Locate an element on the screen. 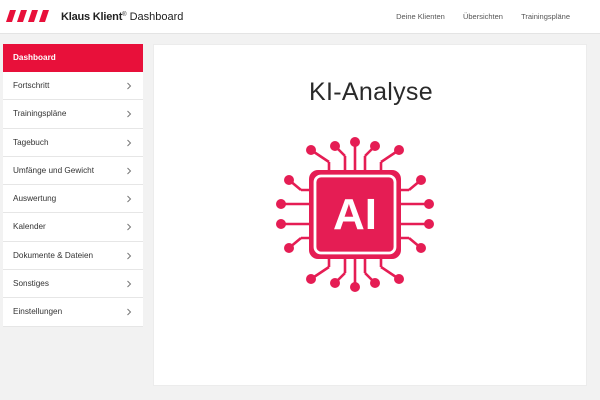  sidebar-item-label: Einstellungen is located at coordinates (38, 312).